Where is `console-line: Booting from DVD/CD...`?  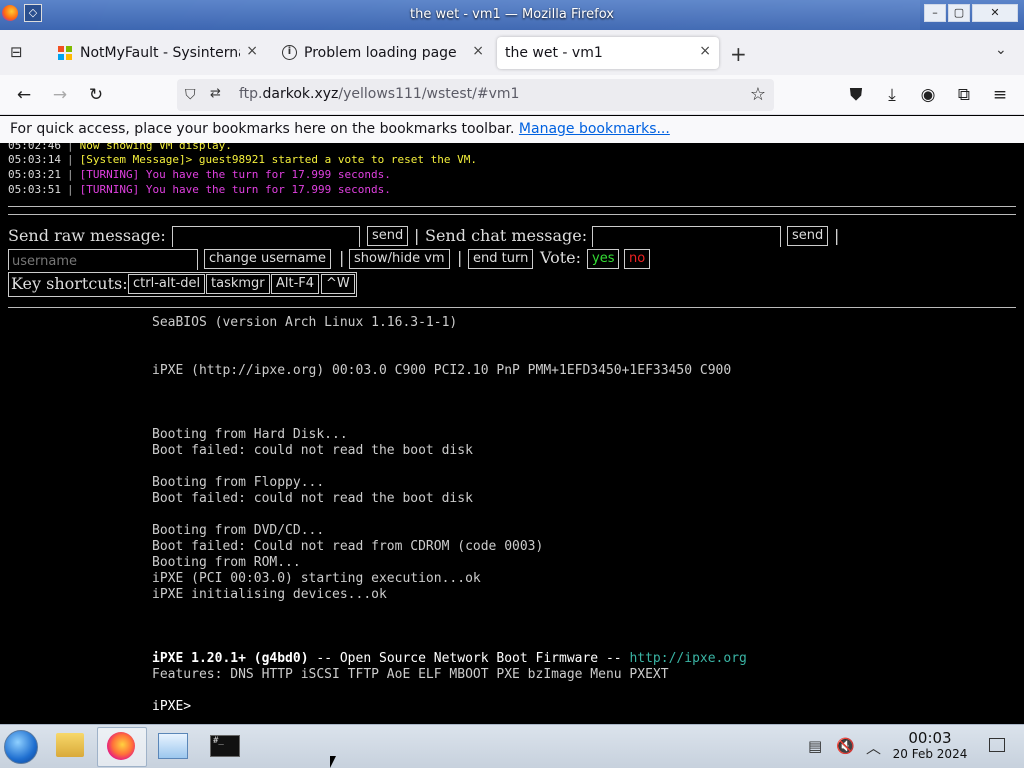
console-line: Booting from DVD/CD... is located at coordinates (238, 530).